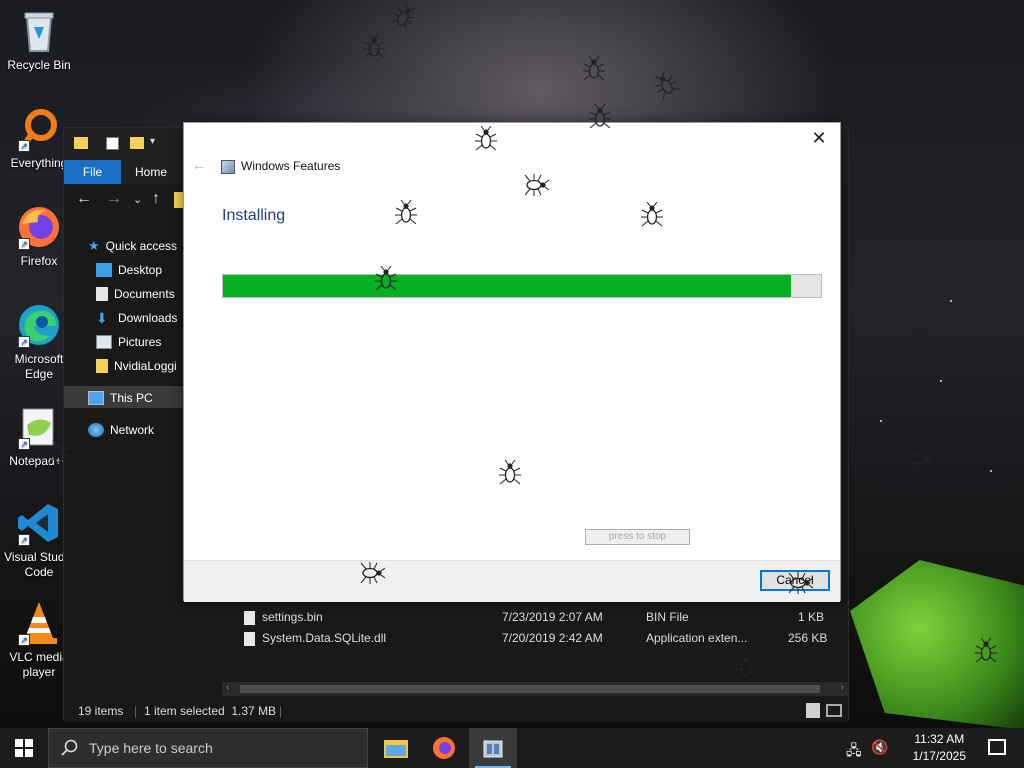  What do you see at coordinates (507, 286) in the screenshot?
I see `progress-fill` at bounding box center [507, 286].